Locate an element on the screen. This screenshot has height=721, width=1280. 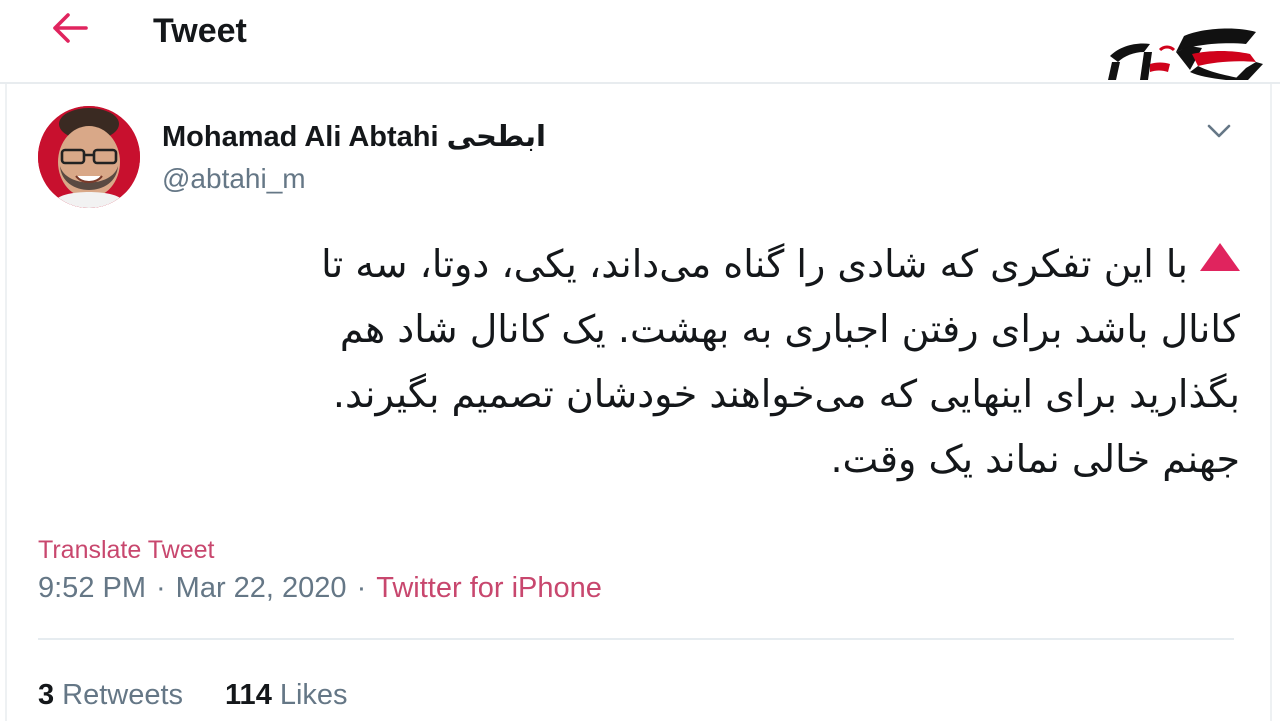
header-bar: Tweet is located at coordinates (640, 42).